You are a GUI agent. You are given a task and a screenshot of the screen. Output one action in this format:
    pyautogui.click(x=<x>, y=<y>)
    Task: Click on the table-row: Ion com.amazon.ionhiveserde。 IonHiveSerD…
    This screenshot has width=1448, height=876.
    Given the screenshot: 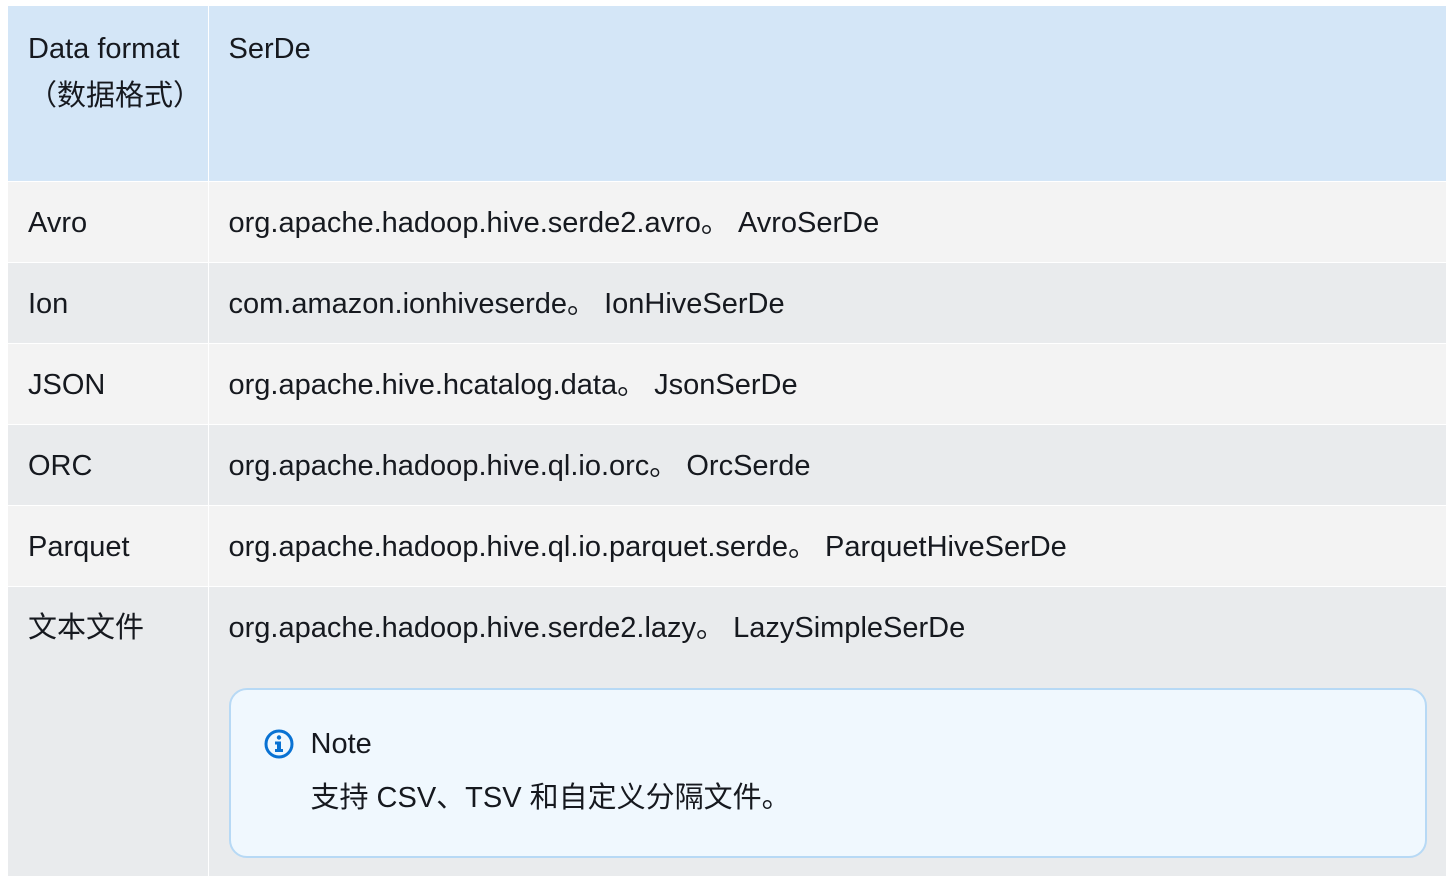 What is the action you would take?
    pyautogui.click(x=727, y=302)
    